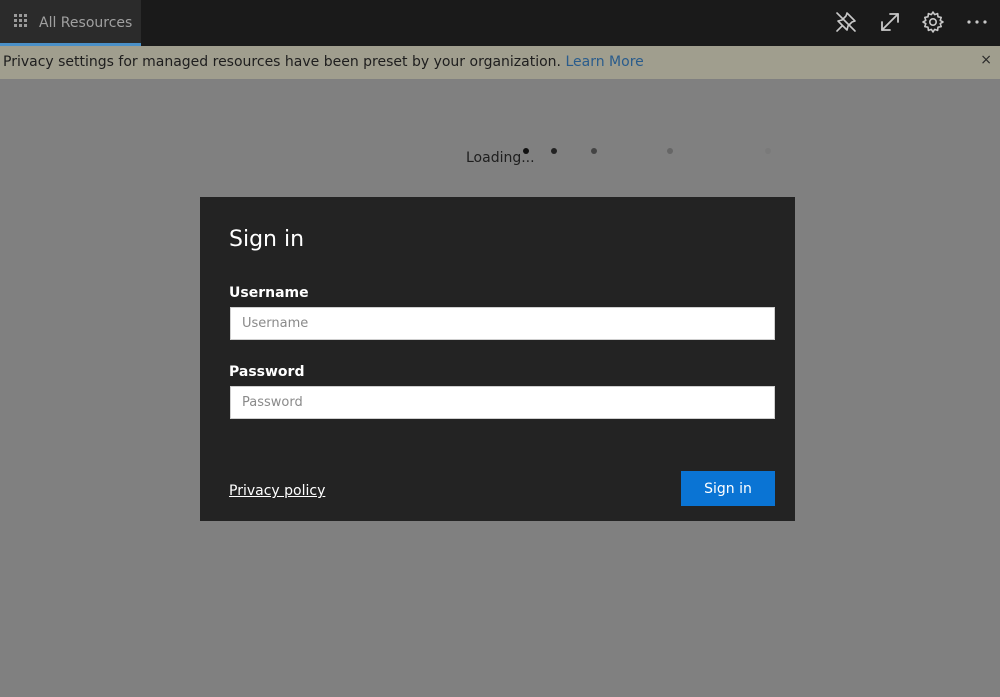 Image resolution: width=1000 pixels, height=697 pixels. Describe the element at coordinates (604, 62) in the screenshot. I see `learn-more-link: Learn More` at that location.